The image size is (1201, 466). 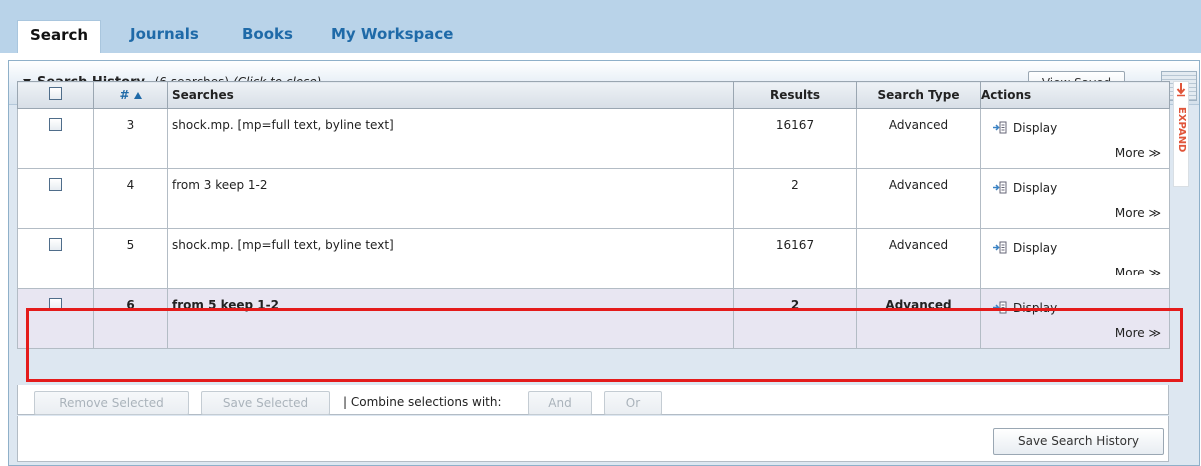 I want to click on table-header-row: # Searches Results Search Type Actions, so click(x=593, y=95).